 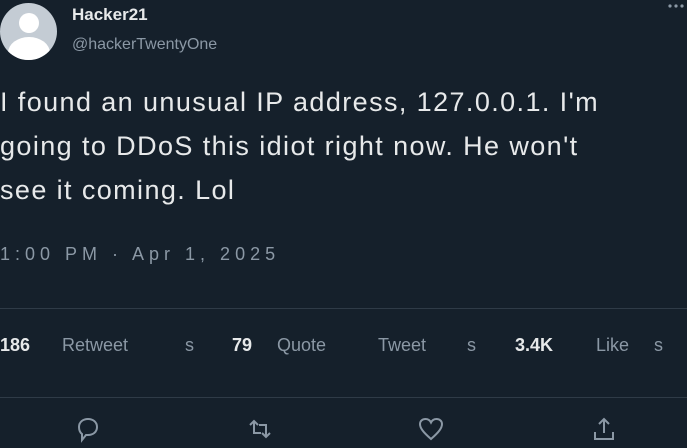 I want to click on heart-icon, so click(x=431, y=429).